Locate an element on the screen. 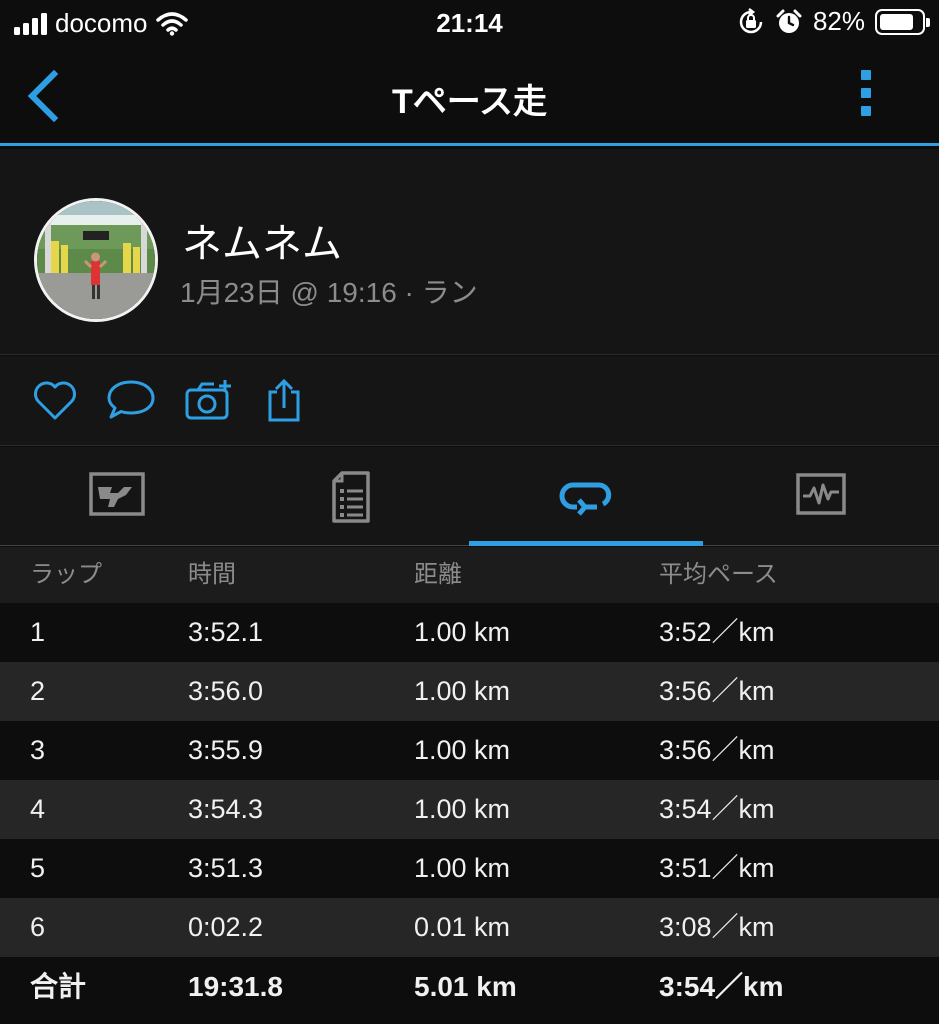 This screenshot has width=939, height=1024. heart-icon is located at coordinates (55, 400).